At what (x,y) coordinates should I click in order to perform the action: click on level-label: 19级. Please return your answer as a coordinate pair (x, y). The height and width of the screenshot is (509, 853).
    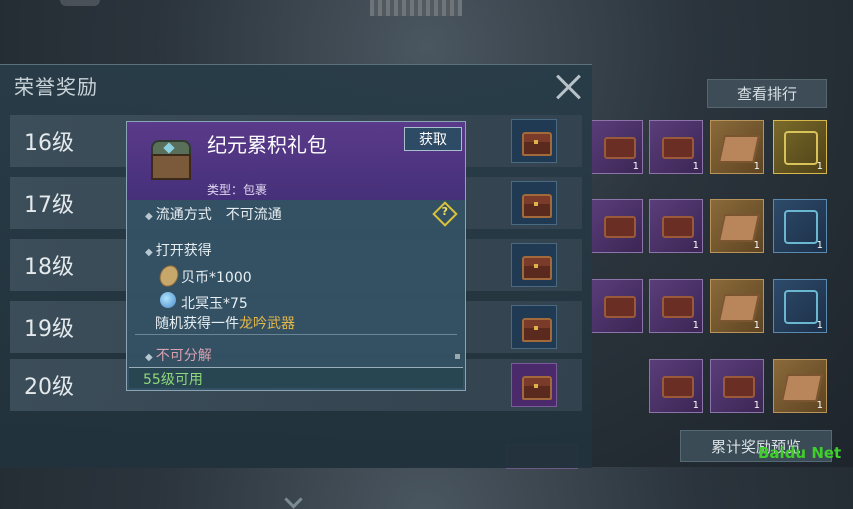
    Looking at the image, I should click on (49, 329).